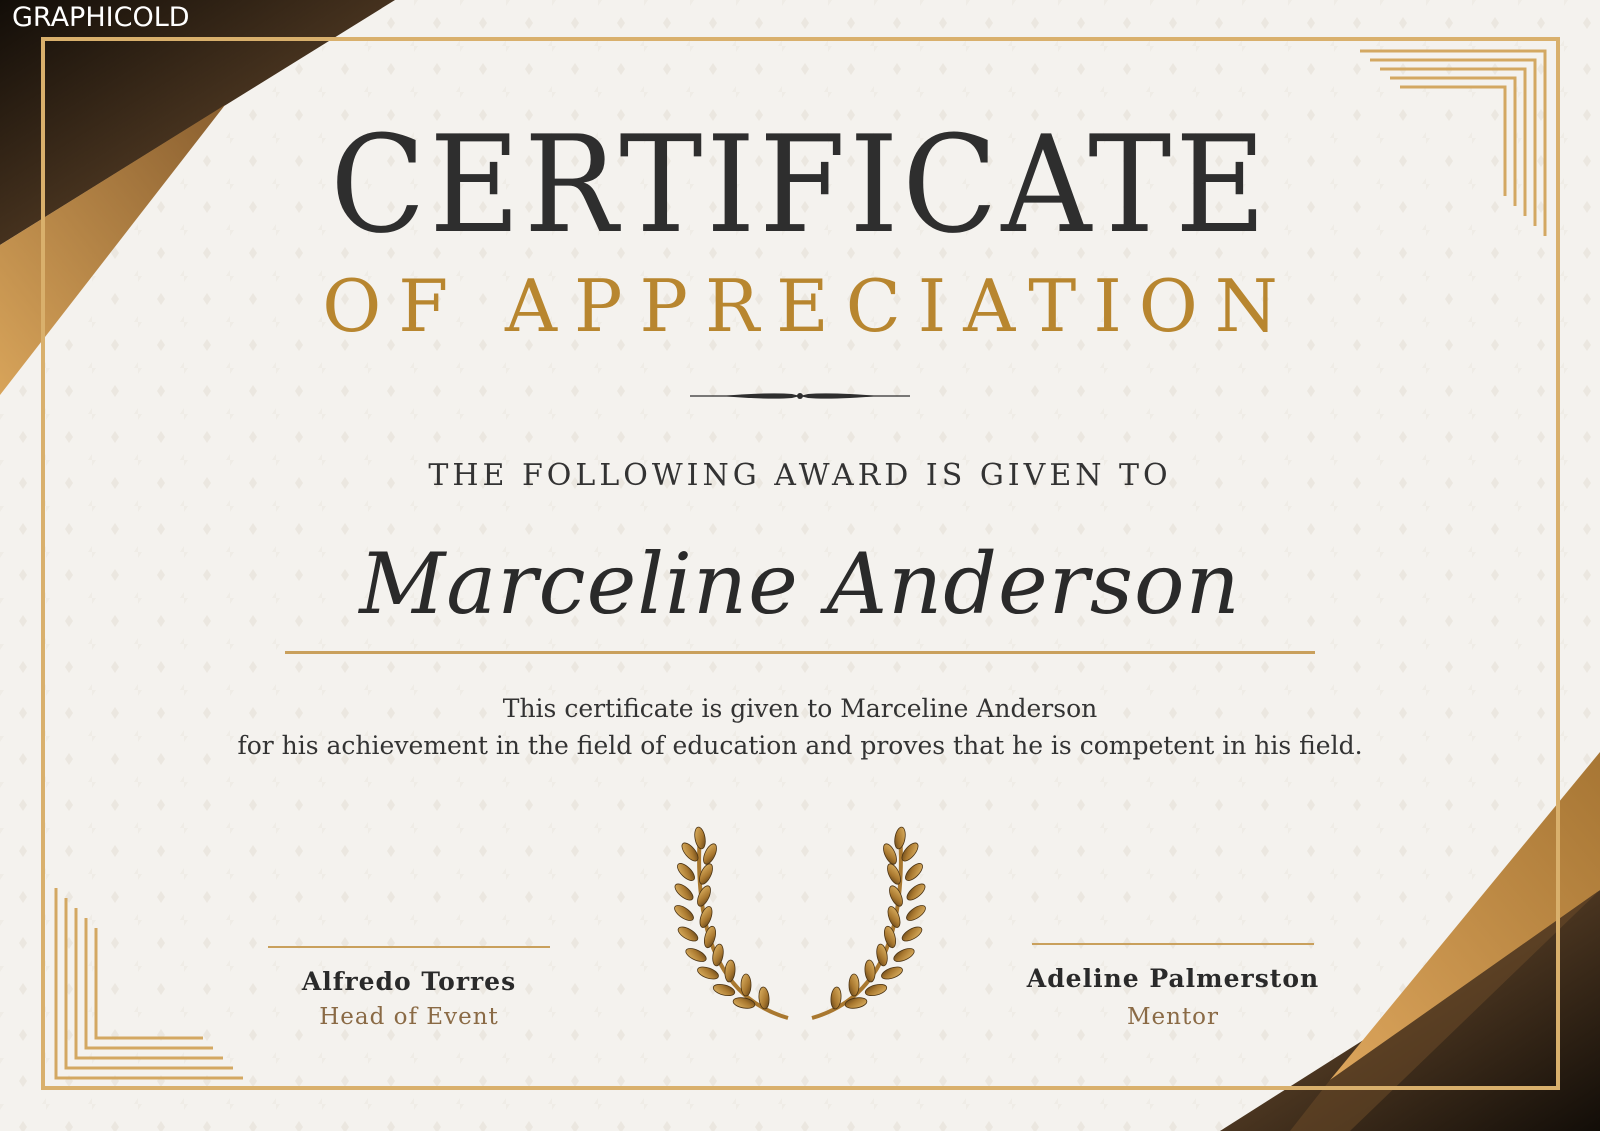 The height and width of the screenshot is (1131, 1600). What do you see at coordinates (800, 475) in the screenshot?
I see `award-statement: THE FOLLOWING AWARD IS GIVEN TO` at bounding box center [800, 475].